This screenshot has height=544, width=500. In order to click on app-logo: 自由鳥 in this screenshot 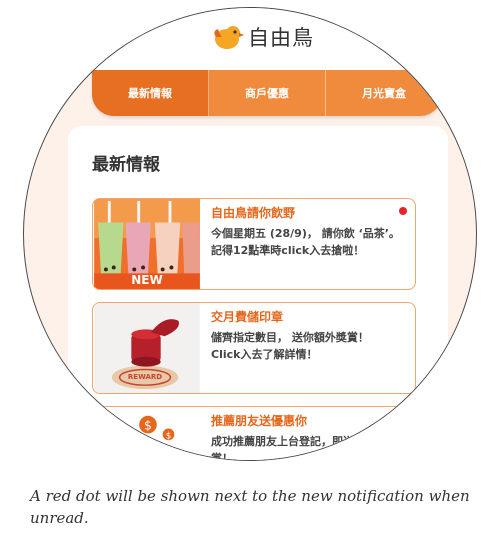, I will do `click(263, 37)`.